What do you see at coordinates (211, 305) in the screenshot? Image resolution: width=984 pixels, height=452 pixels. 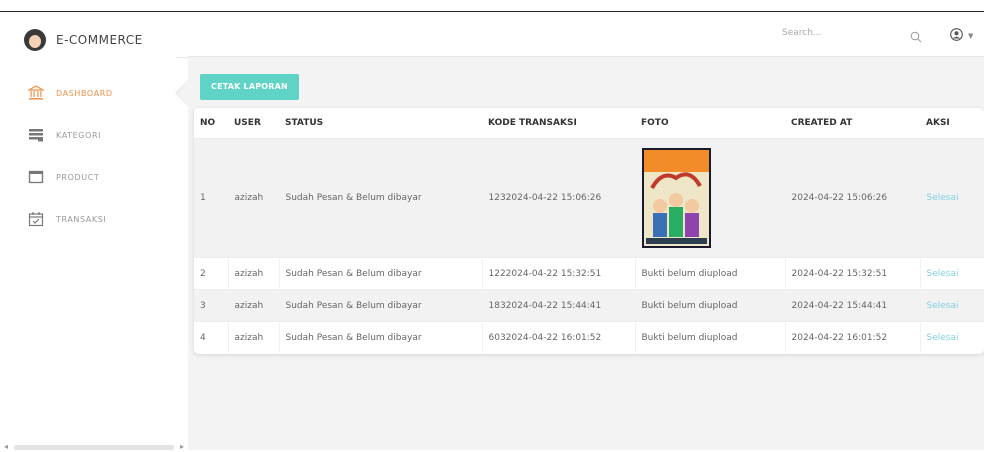 I see `cell-no: 3` at bounding box center [211, 305].